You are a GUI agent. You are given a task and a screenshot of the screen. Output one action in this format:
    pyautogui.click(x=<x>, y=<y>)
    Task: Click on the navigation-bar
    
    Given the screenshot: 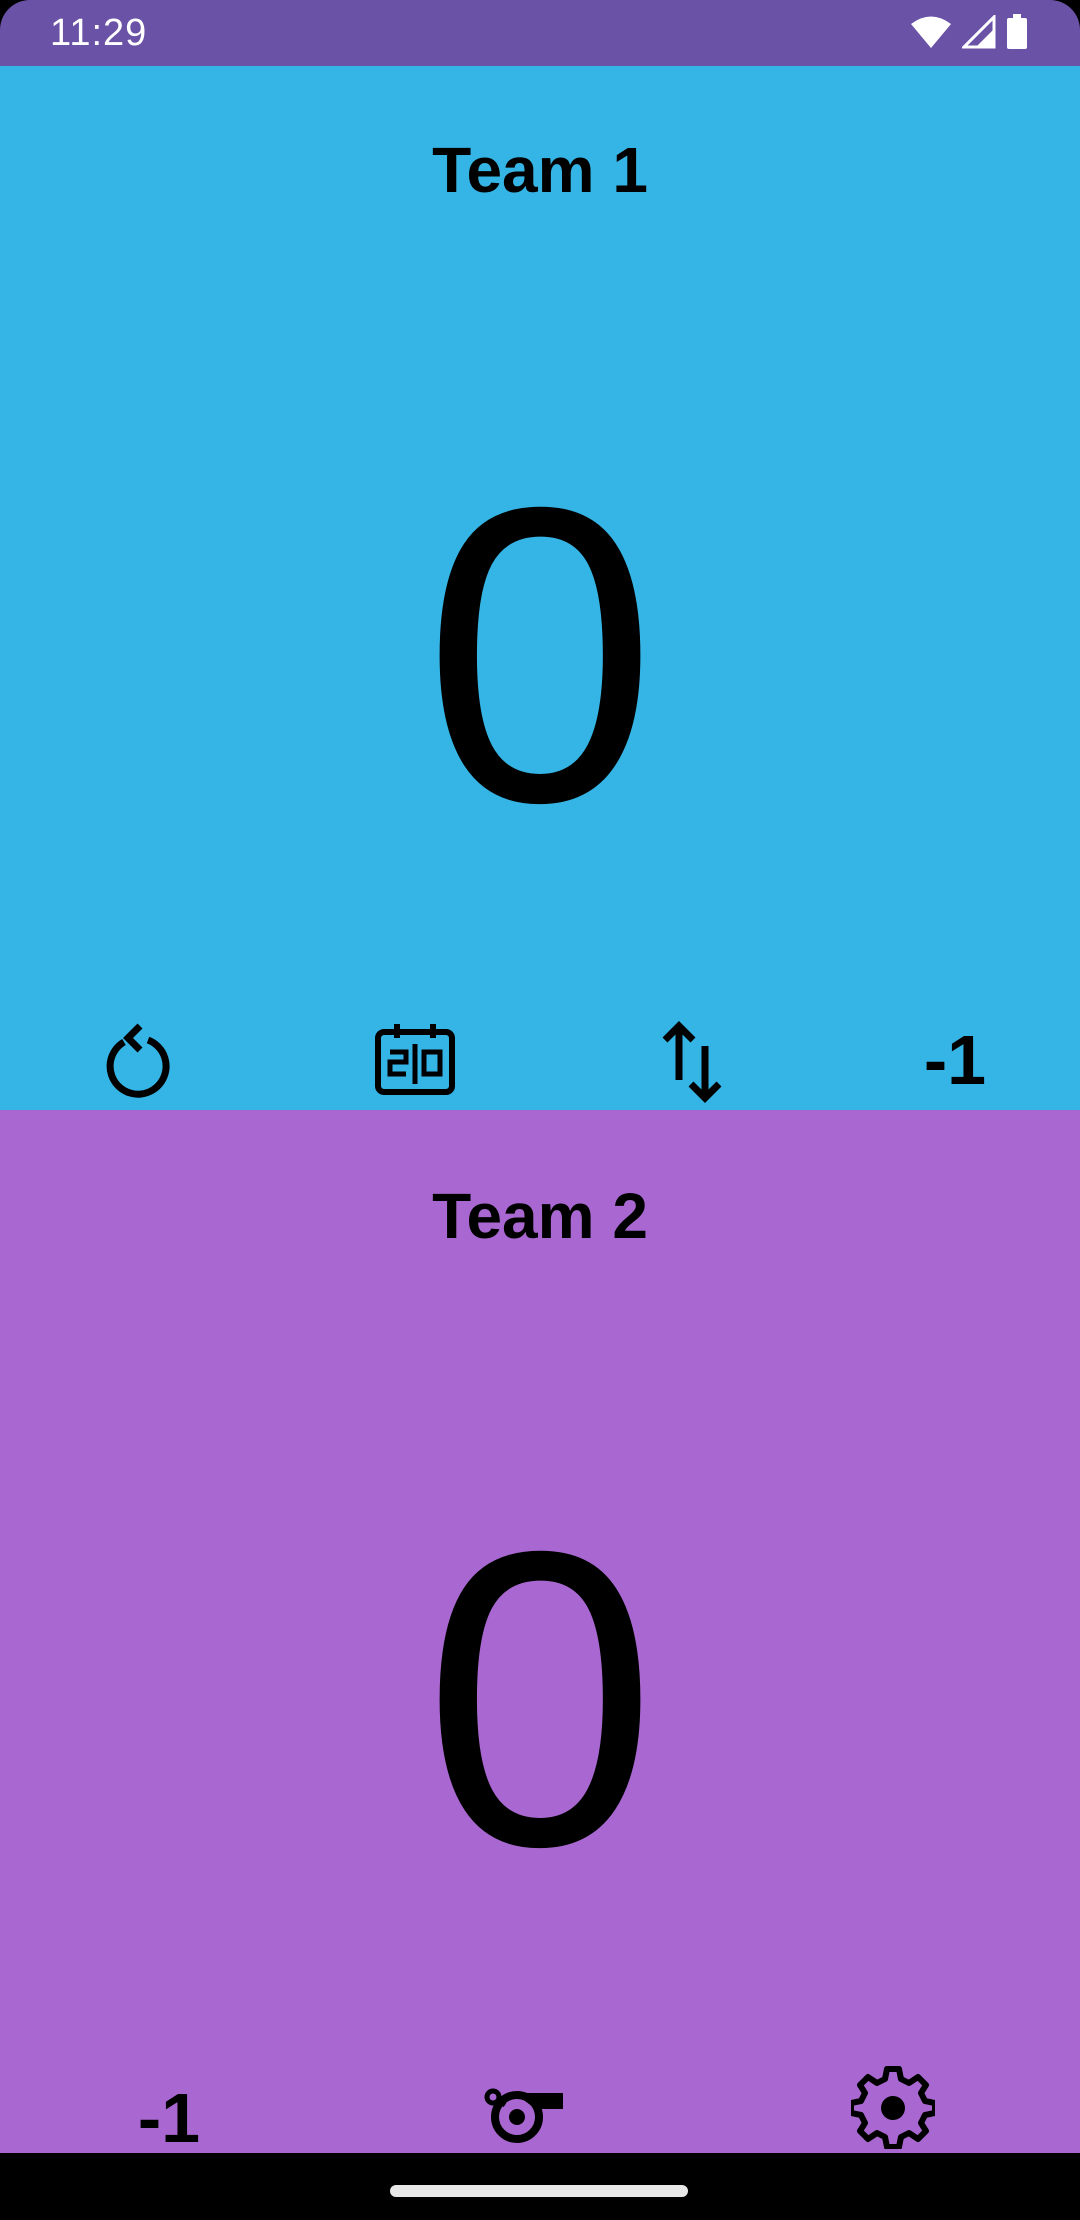 What is the action you would take?
    pyautogui.click(x=540, y=2186)
    